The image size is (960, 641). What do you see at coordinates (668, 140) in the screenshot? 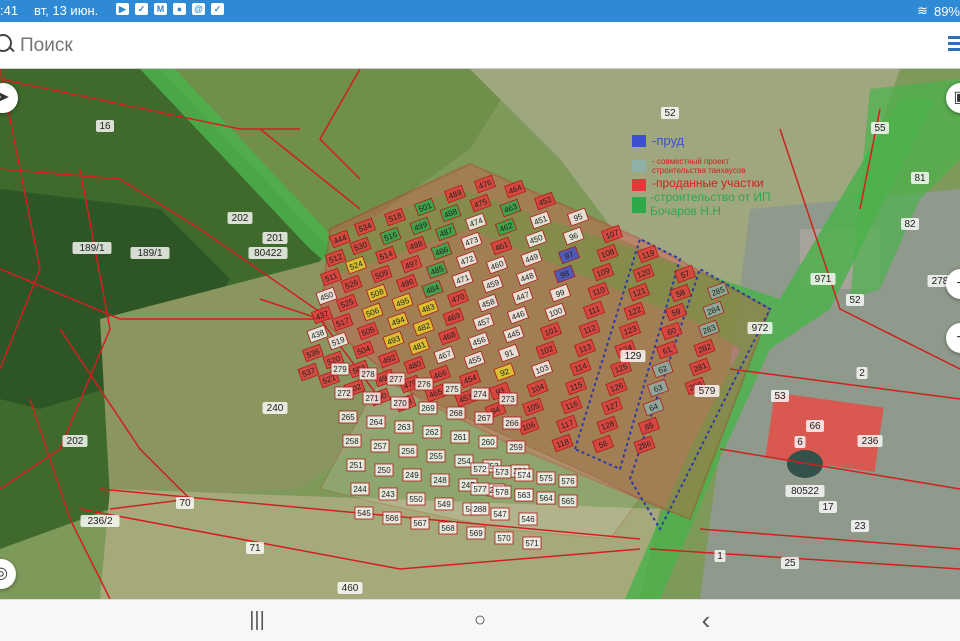
I see `legend-pond-label: -пруд` at bounding box center [668, 140].